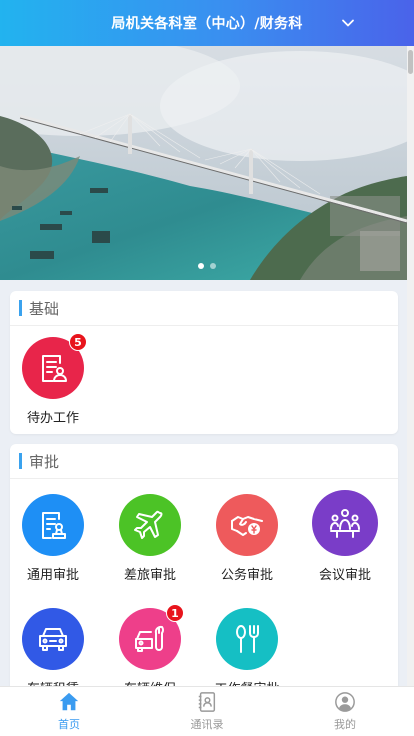 The image size is (414, 736). I want to click on app-label: 差旅审批, so click(149, 575).